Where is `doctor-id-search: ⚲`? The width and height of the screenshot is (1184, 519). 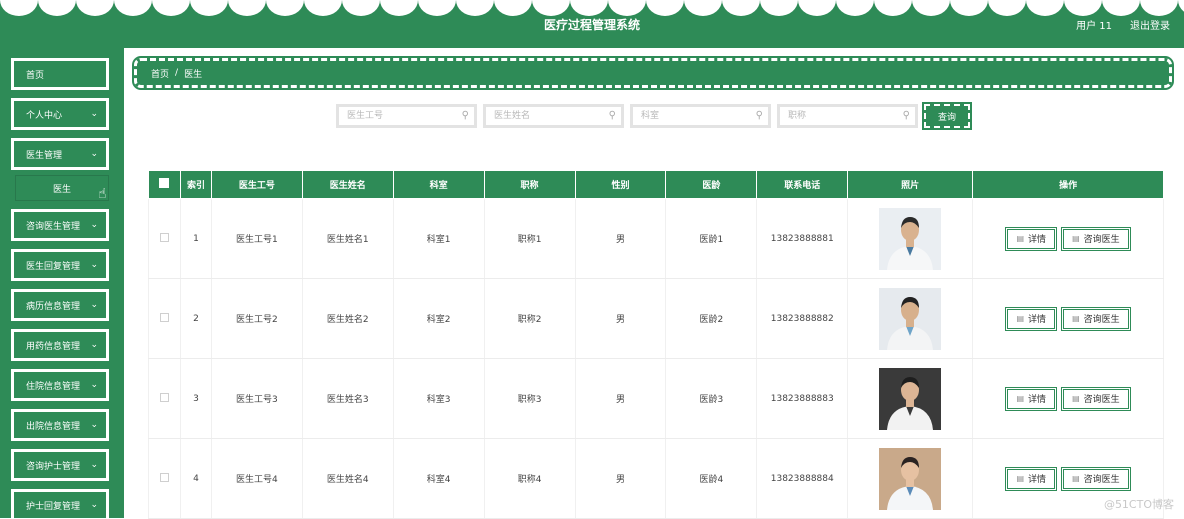 doctor-id-search: ⚲ is located at coordinates (406, 116).